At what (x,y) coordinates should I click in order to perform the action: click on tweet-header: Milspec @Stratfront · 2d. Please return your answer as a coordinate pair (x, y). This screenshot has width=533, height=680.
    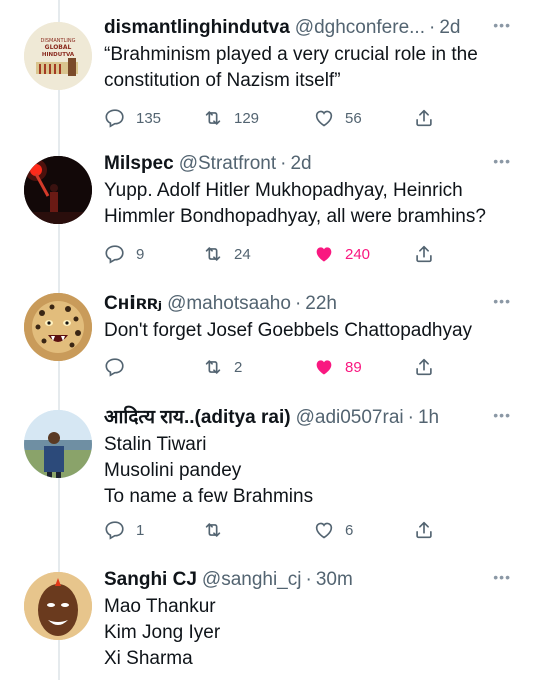
    Looking at the image, I should click on (310, 164).